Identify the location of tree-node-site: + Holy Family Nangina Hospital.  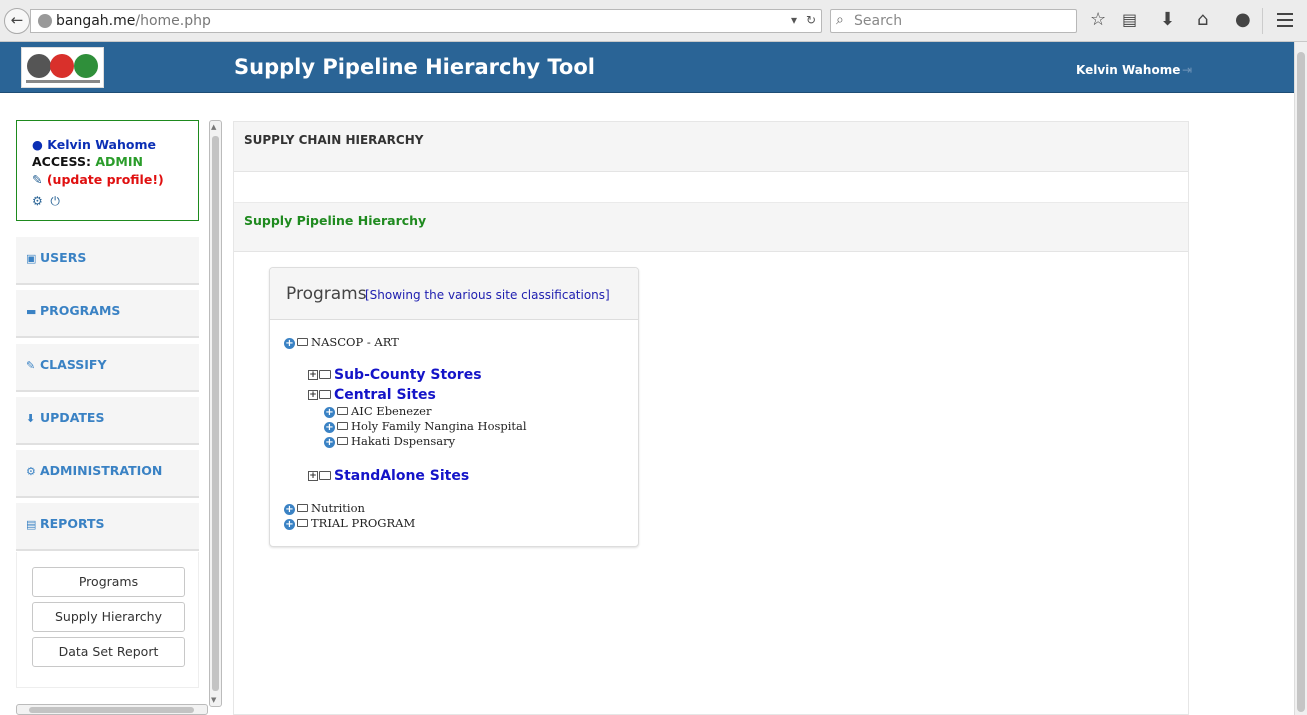
(425, 426).